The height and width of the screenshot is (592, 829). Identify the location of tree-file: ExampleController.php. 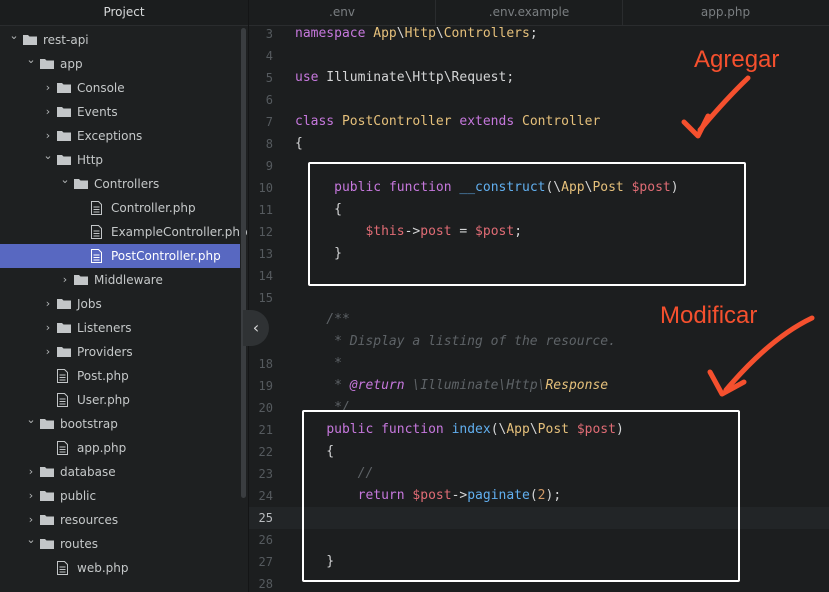
(124, 232).